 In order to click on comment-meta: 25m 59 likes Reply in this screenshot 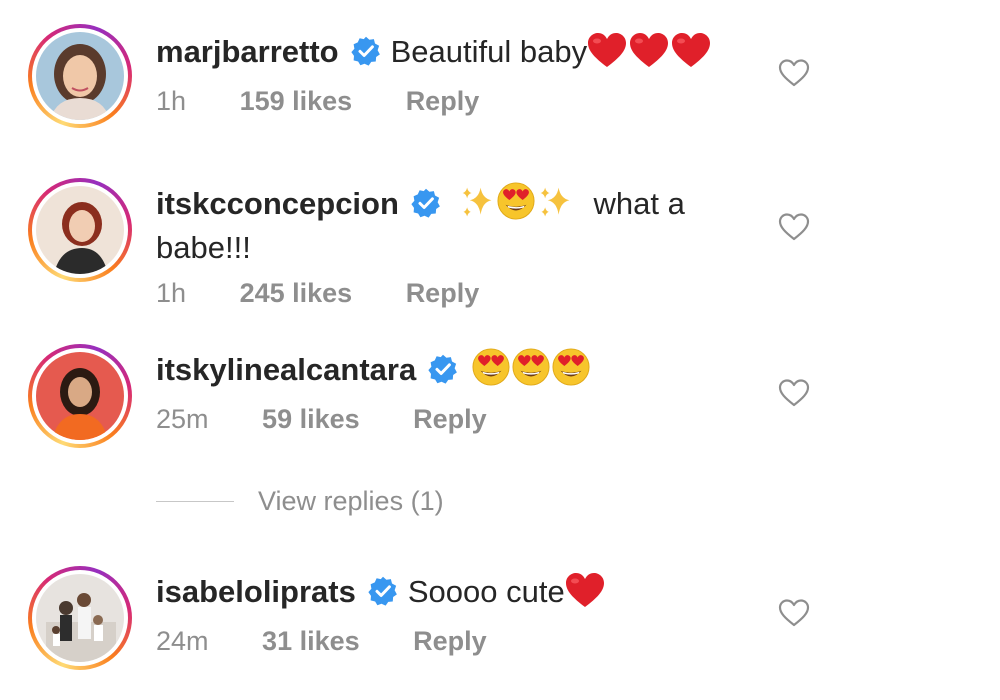, I will do `click(344, 419)`.